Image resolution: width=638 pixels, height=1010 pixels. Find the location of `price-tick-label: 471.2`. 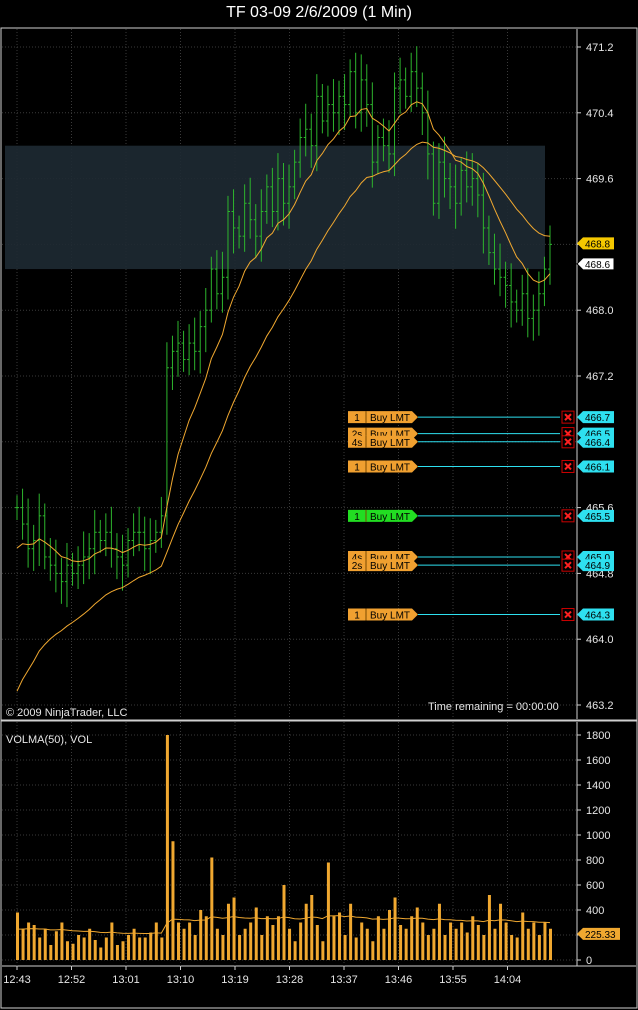

price-tick-label: 471.2 is located at coordinates (600, 48).